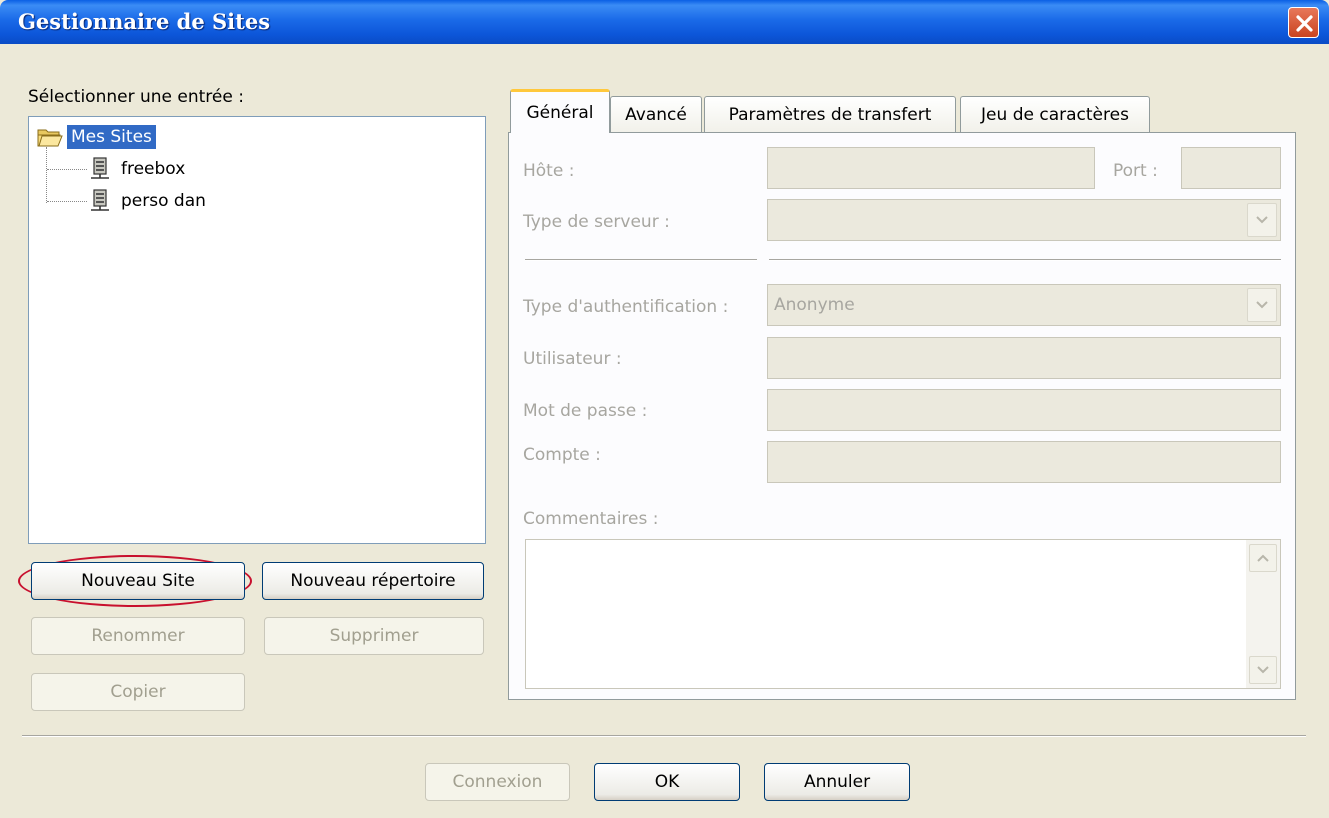 The image size is (1329, 818). I want to click on tab-charset: Jeu de caractères, so click(1055, 114).